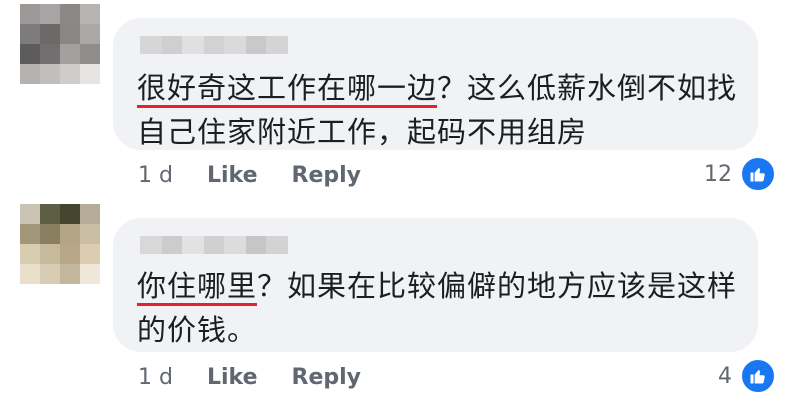  Describe the element at coordinates (725, 376) in the screenshot. I see `reaction-count: 4` at that location.